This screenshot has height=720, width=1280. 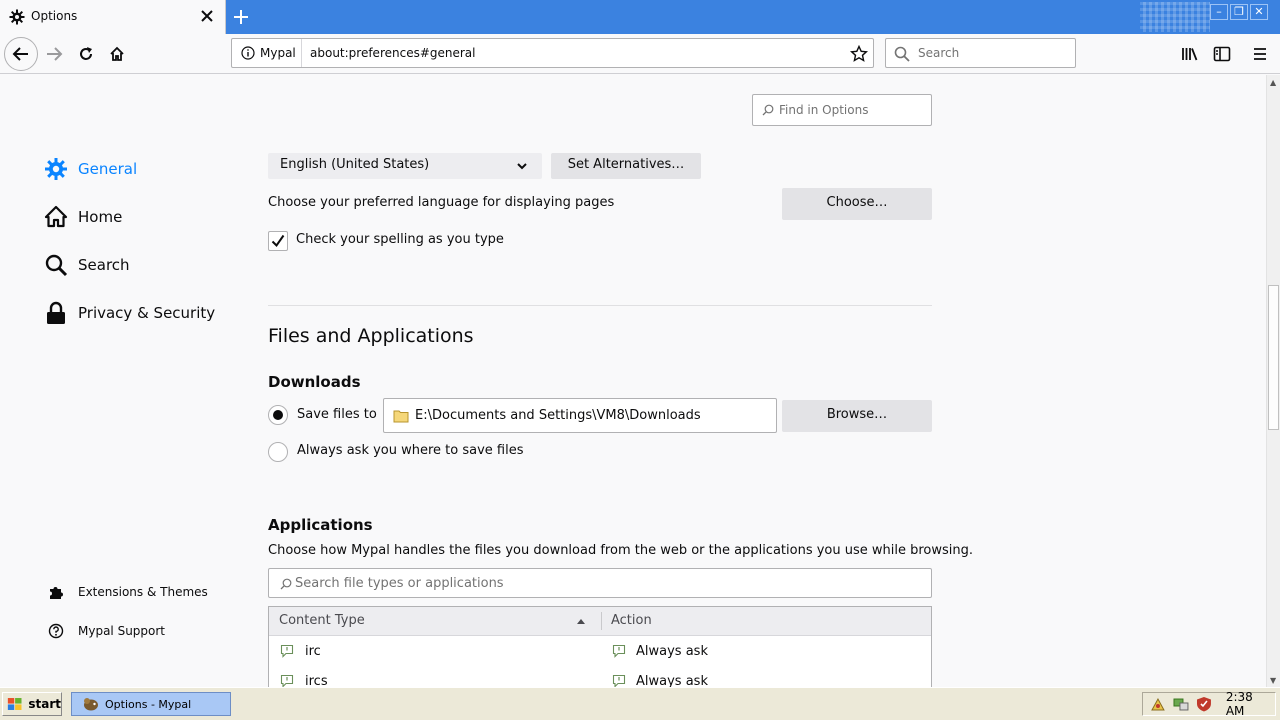 What do you see at coordinates (1204, 704) in the screenshot?
I see `shield-tray-icon` at bounding box center [1204, 704].